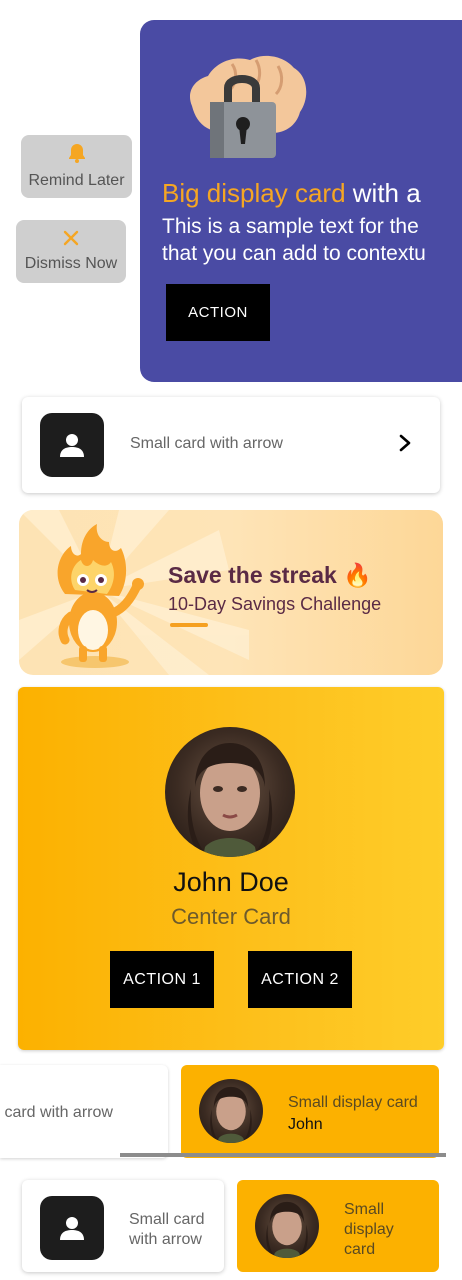 The image size is (462, 1280). I want to click on horizontal-scrollbar, so click(283, 1155).